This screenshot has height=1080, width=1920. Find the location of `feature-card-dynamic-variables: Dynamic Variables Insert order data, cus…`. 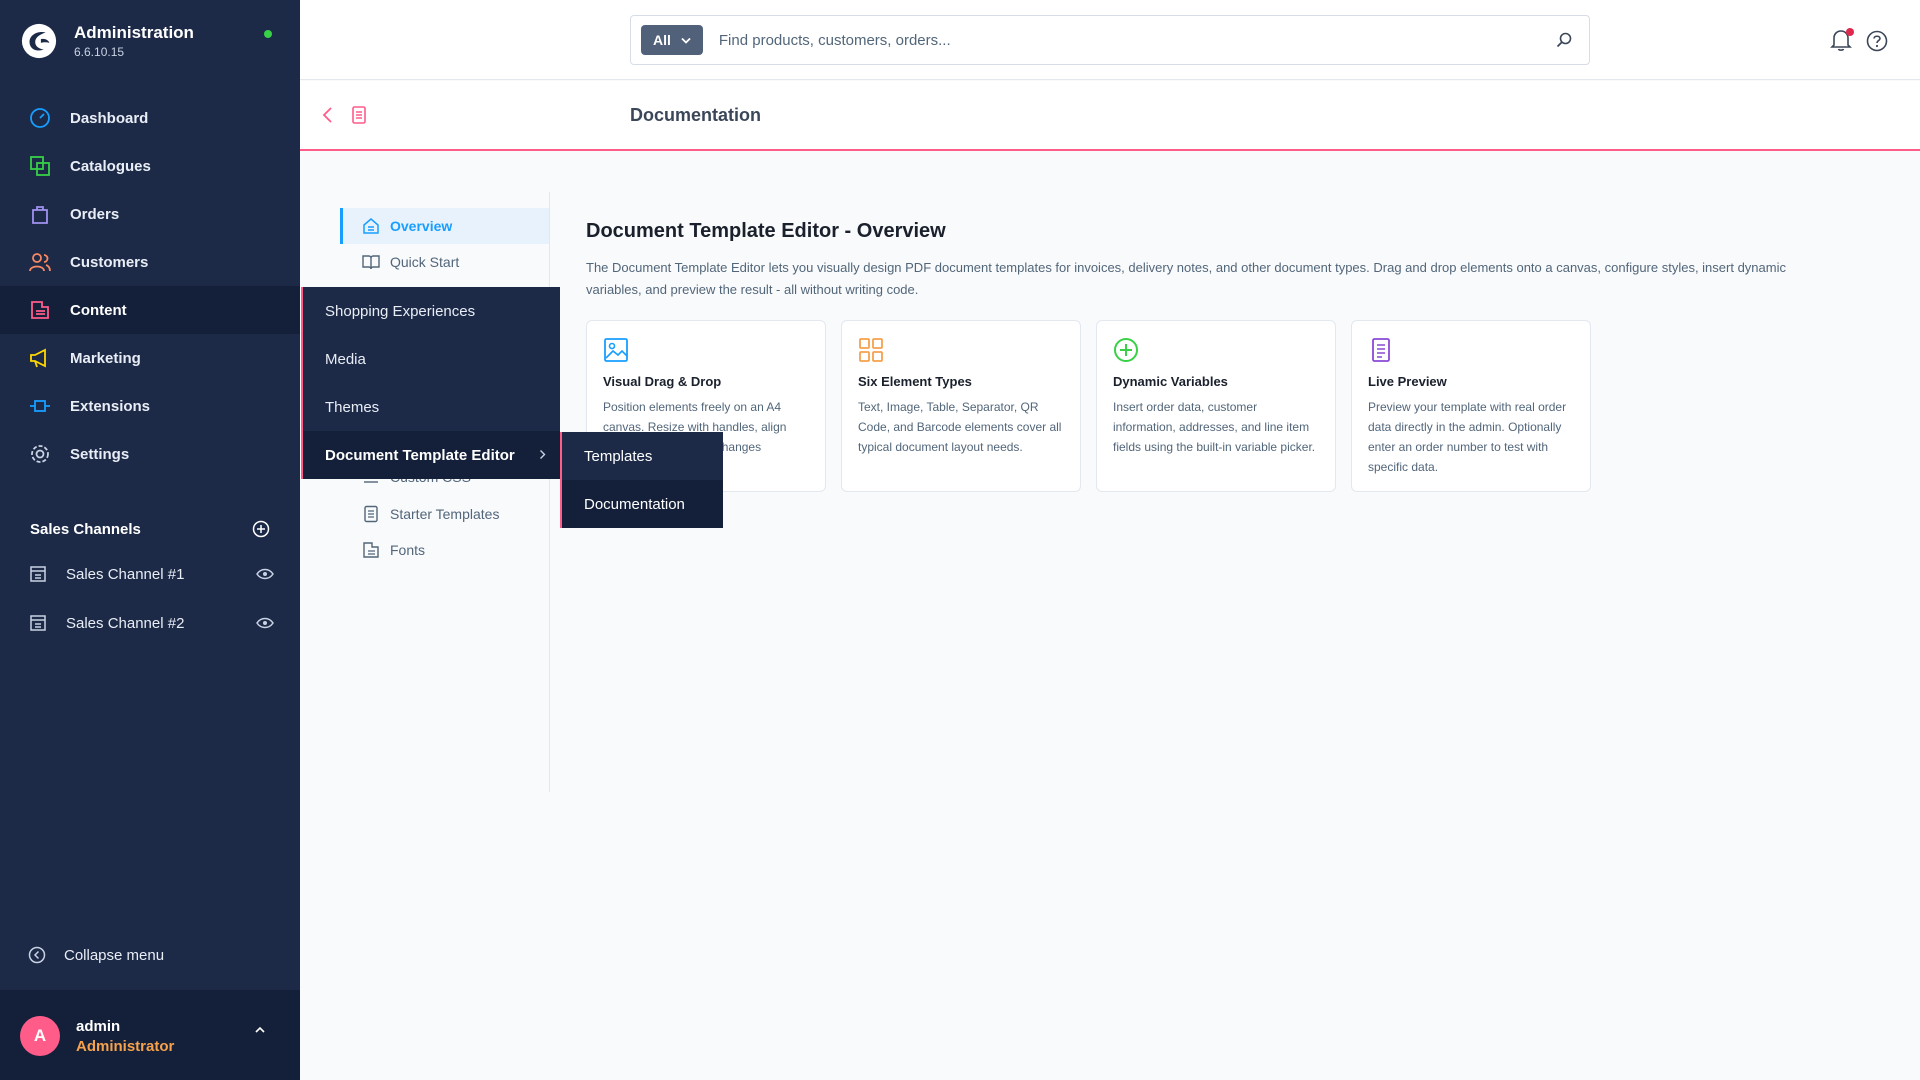

feature-card-dynamic-variables: Dynamic Variables Insert order data, cus… is located at coordinates (1216, 406).